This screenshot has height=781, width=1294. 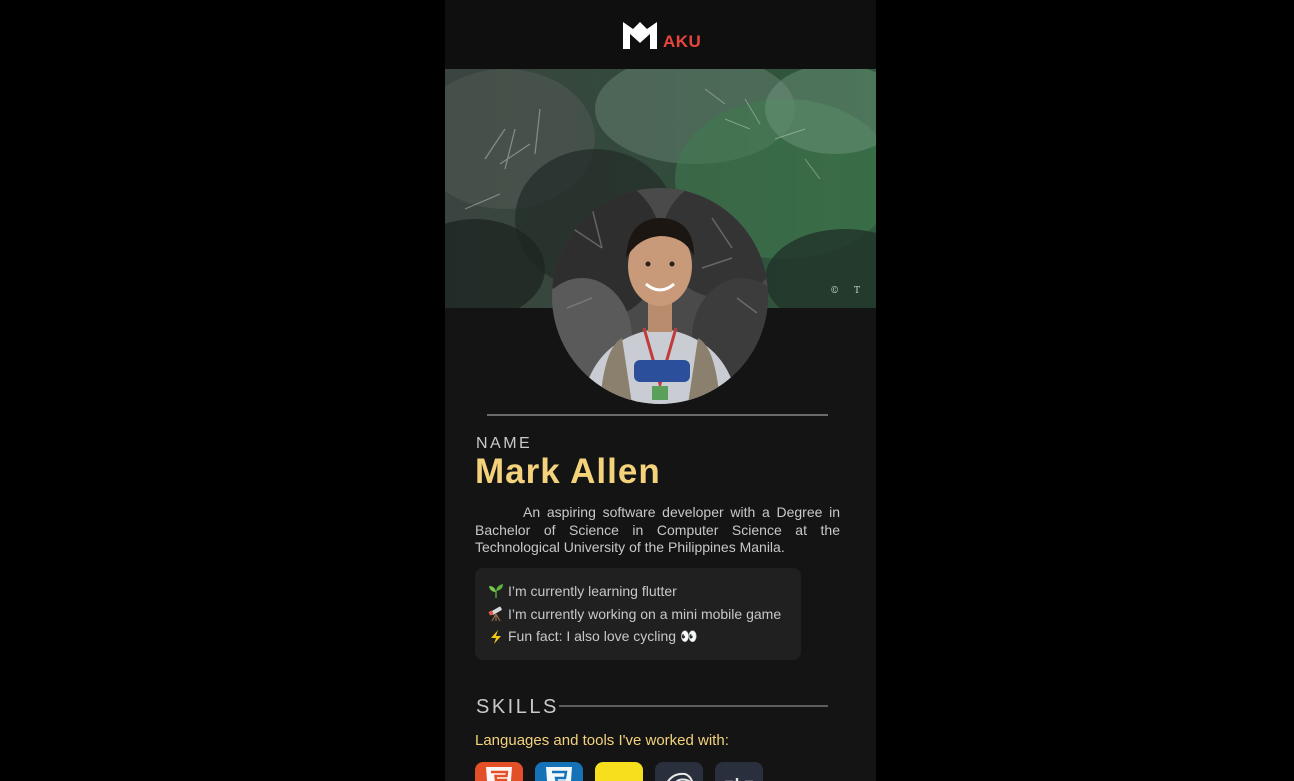 I want to click on html5-icon, so click(x=499, y=771).